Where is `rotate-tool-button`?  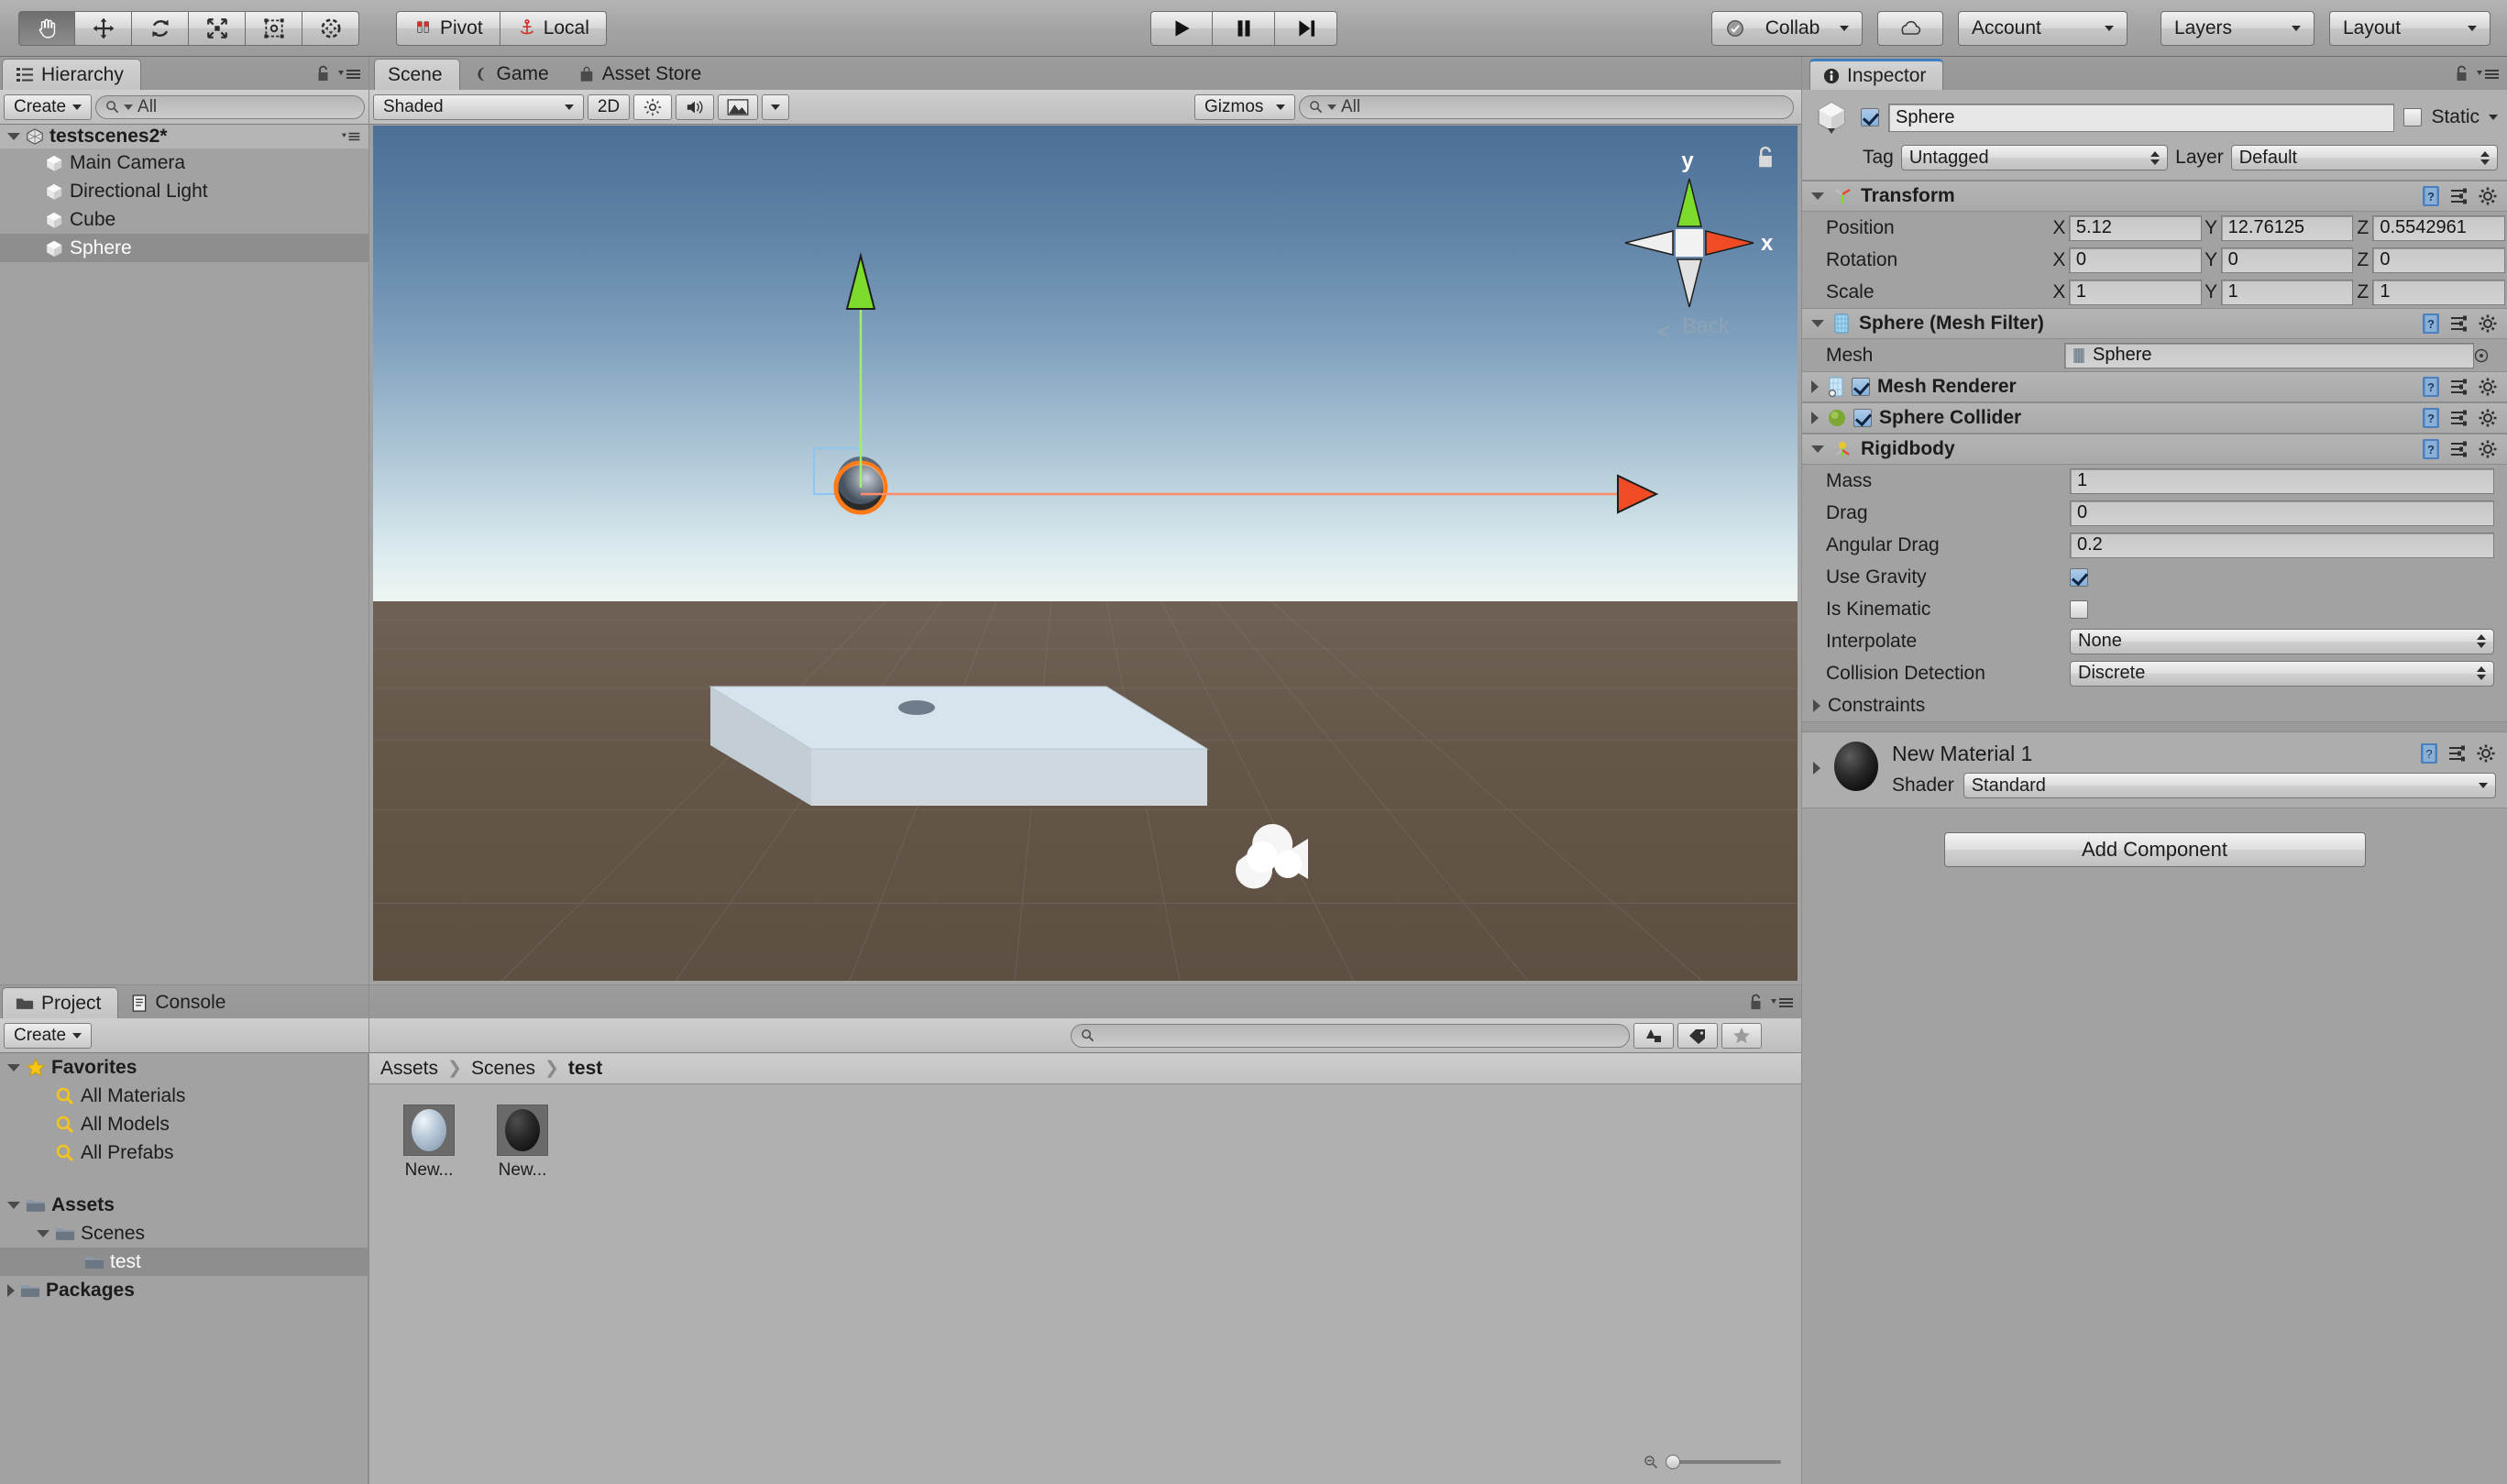
rotate-tool-button is located at coordinates (160, 28).